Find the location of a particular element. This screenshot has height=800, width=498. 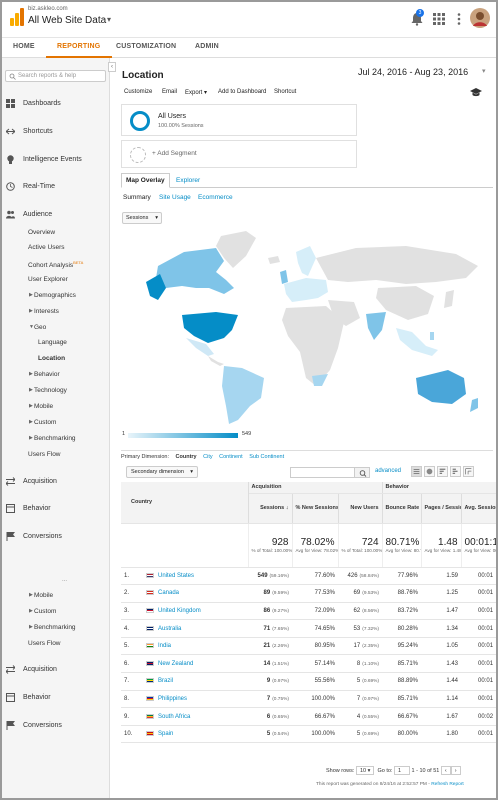

map-uk is located at coordinates (284, 277).